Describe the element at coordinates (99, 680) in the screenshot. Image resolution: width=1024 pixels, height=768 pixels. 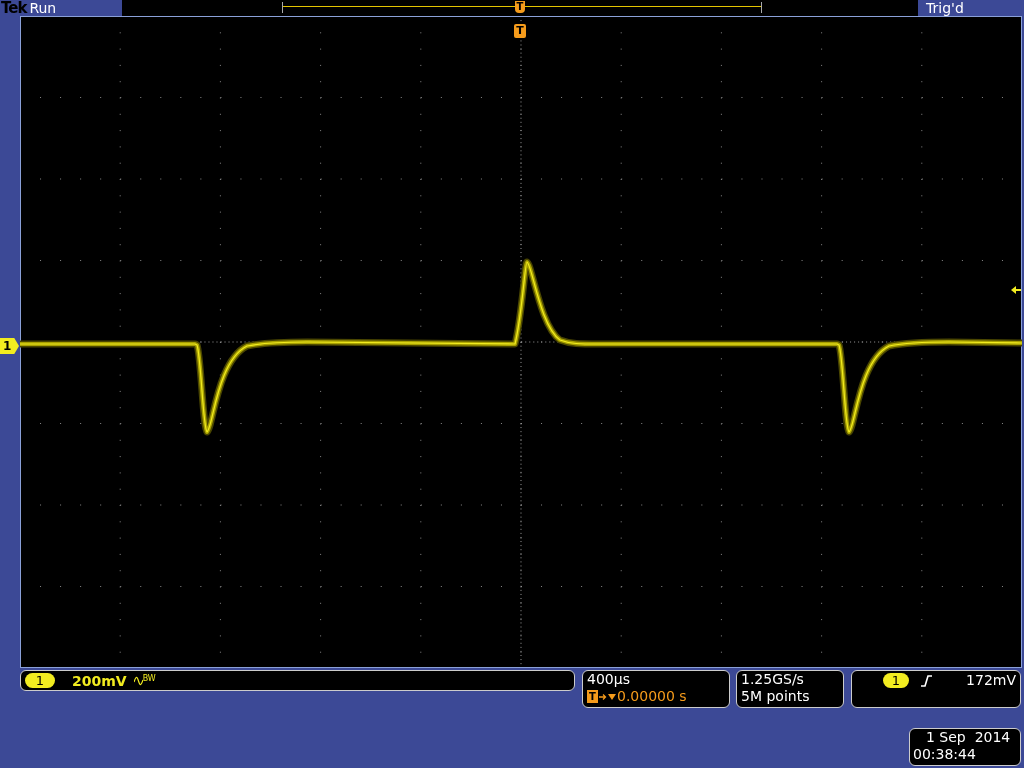
I see `vertical-scale: 200mV` at that location.